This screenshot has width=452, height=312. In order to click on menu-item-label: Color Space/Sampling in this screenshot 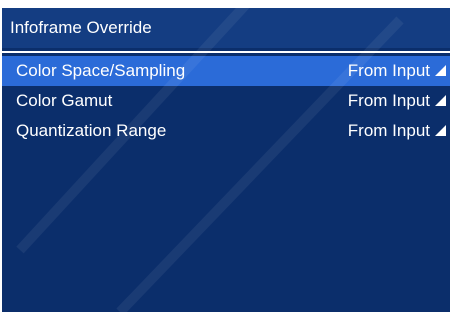, I will do `click(101, 70)`.